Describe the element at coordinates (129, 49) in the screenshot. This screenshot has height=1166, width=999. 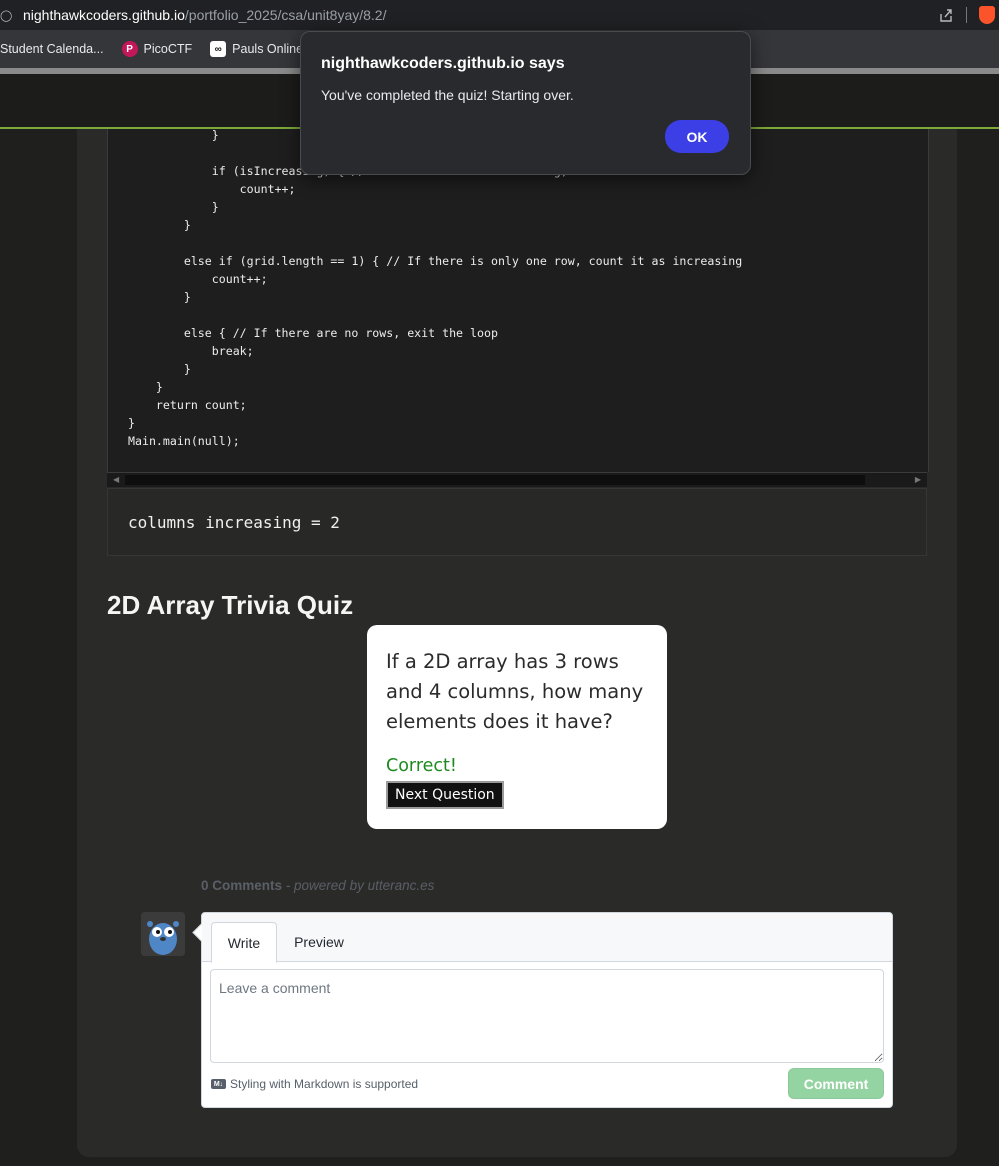
I see `picoctf-icon: P` at that location.